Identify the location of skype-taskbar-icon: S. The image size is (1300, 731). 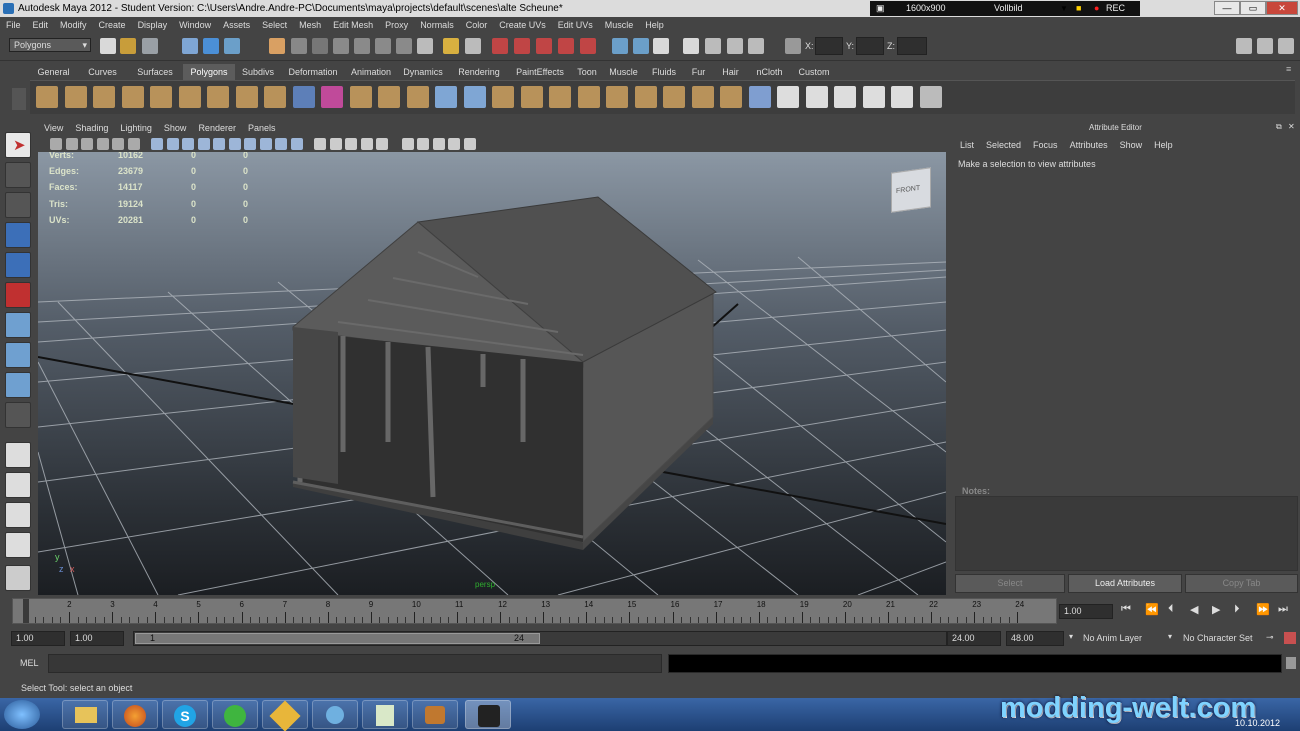
(185, 714).